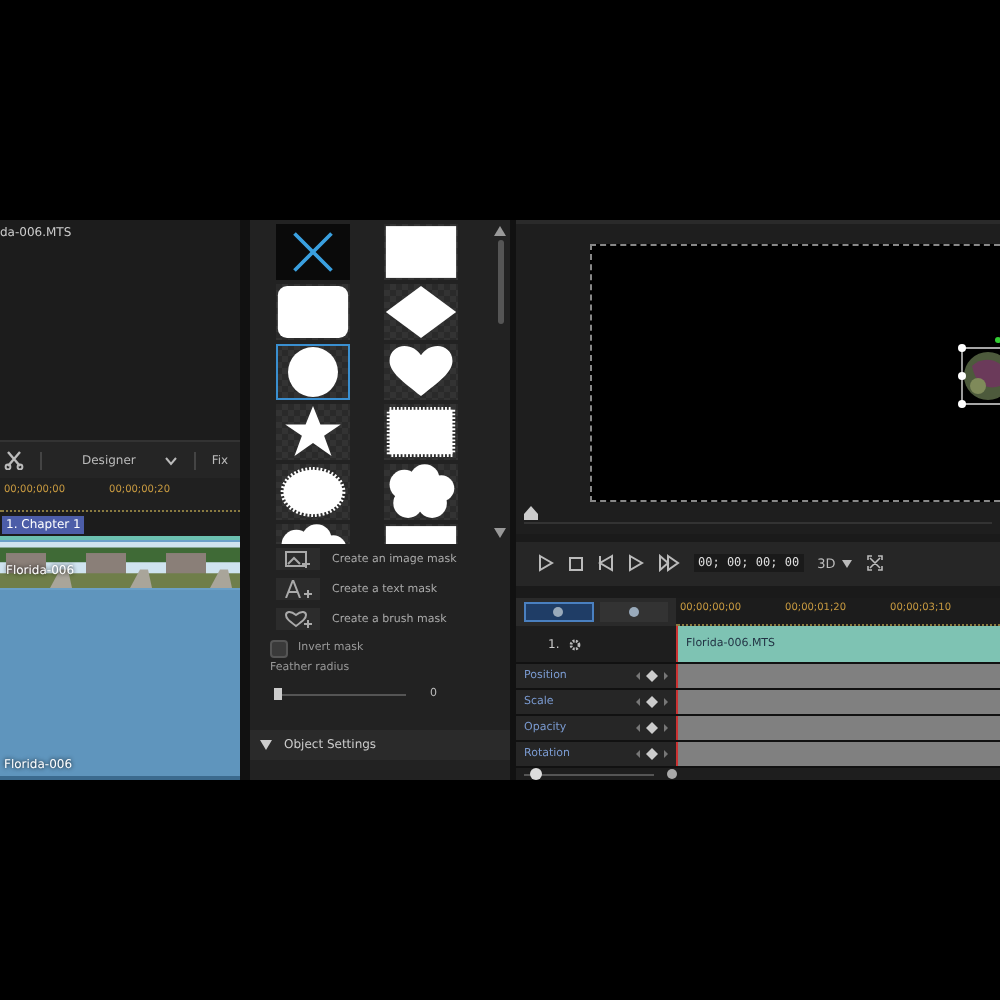 The height and width of the screenshot is (1000, 1000). Describe the element at coordinates (531, 513) in the screenshot. I see `seek-slider-thumb` at that location.